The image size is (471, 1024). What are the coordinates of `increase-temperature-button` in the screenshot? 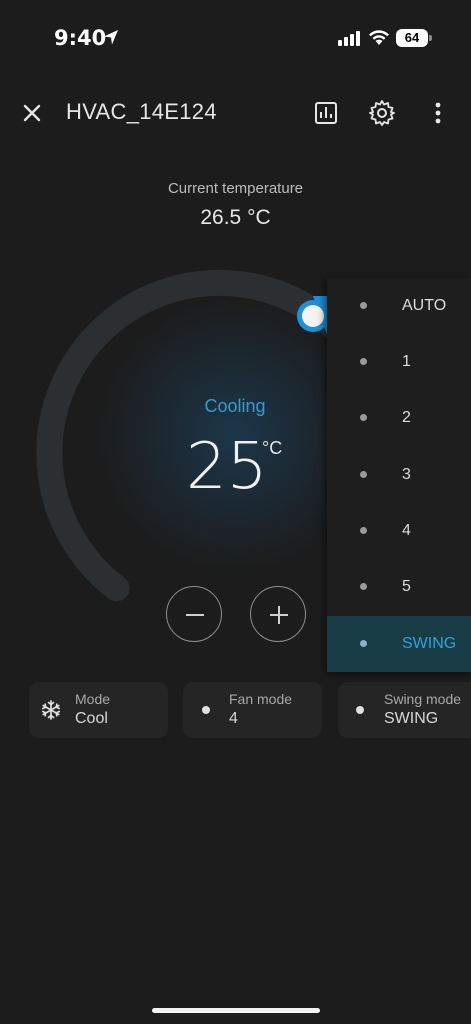 It's located at (278, 614).